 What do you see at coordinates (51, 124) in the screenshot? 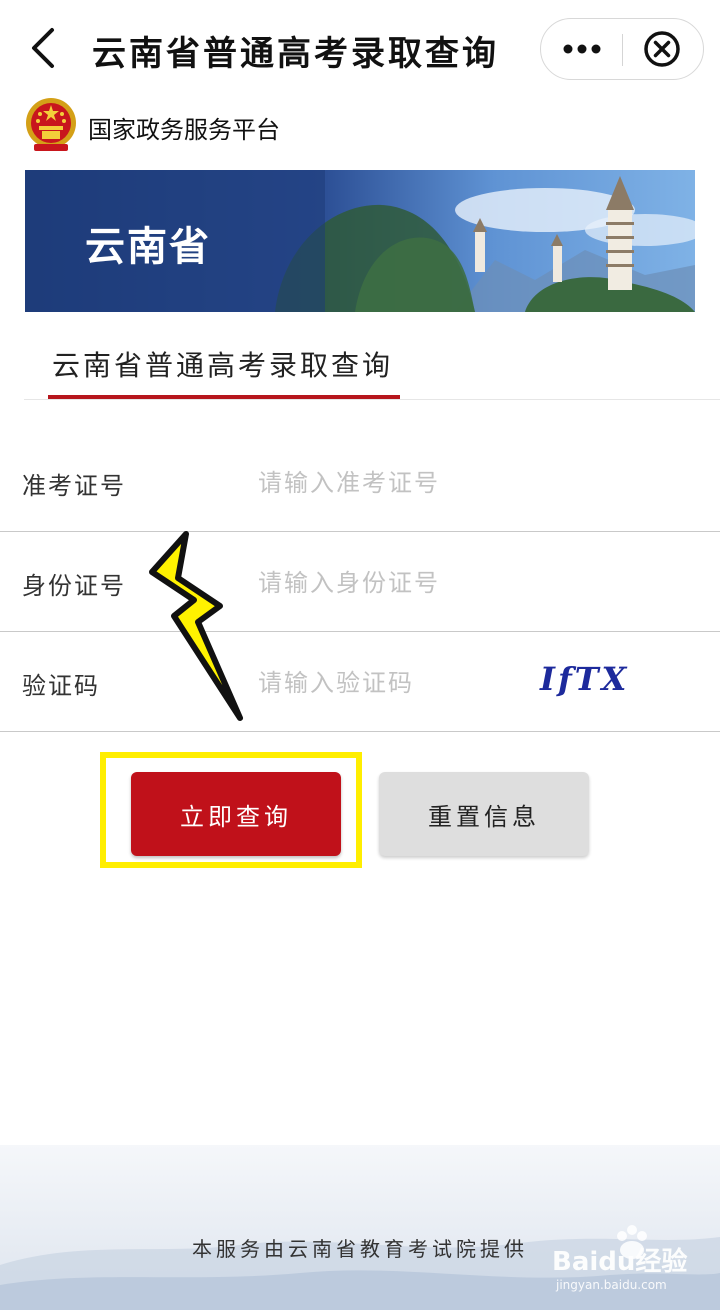
I see `national-emblem-icon` at bounding box center [51, 124].